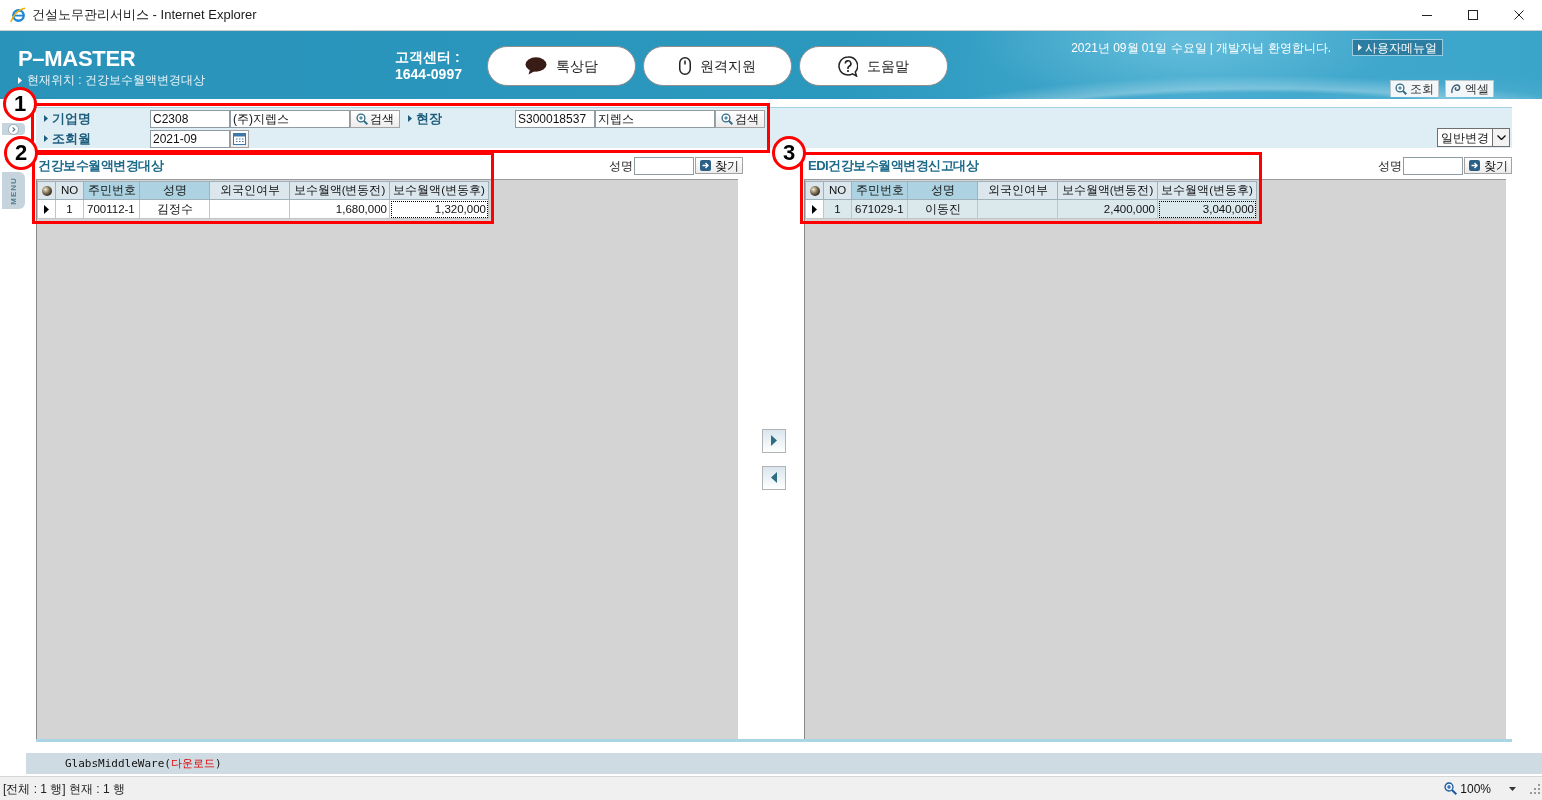  I want to click on excel-tab: 엑셀, so click(1469, 88).